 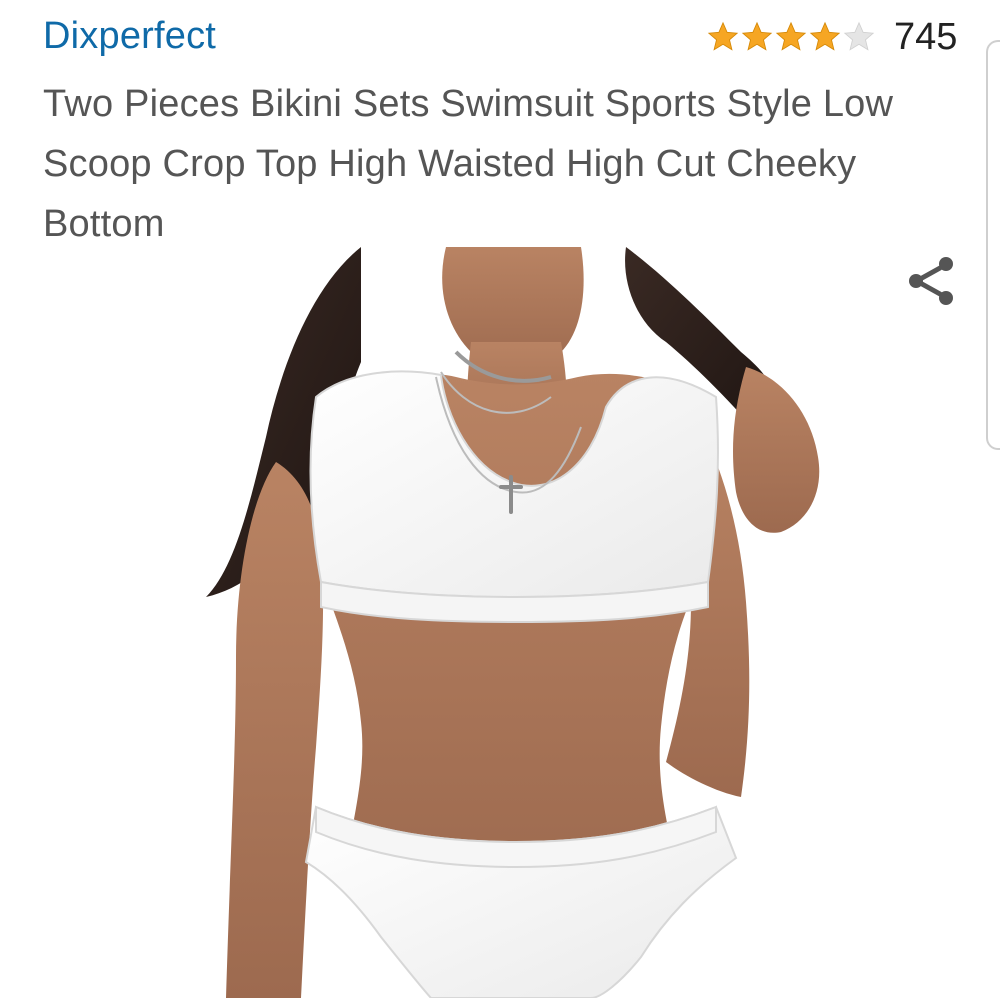 I want to click on share-button, so click(x=931, y=281).